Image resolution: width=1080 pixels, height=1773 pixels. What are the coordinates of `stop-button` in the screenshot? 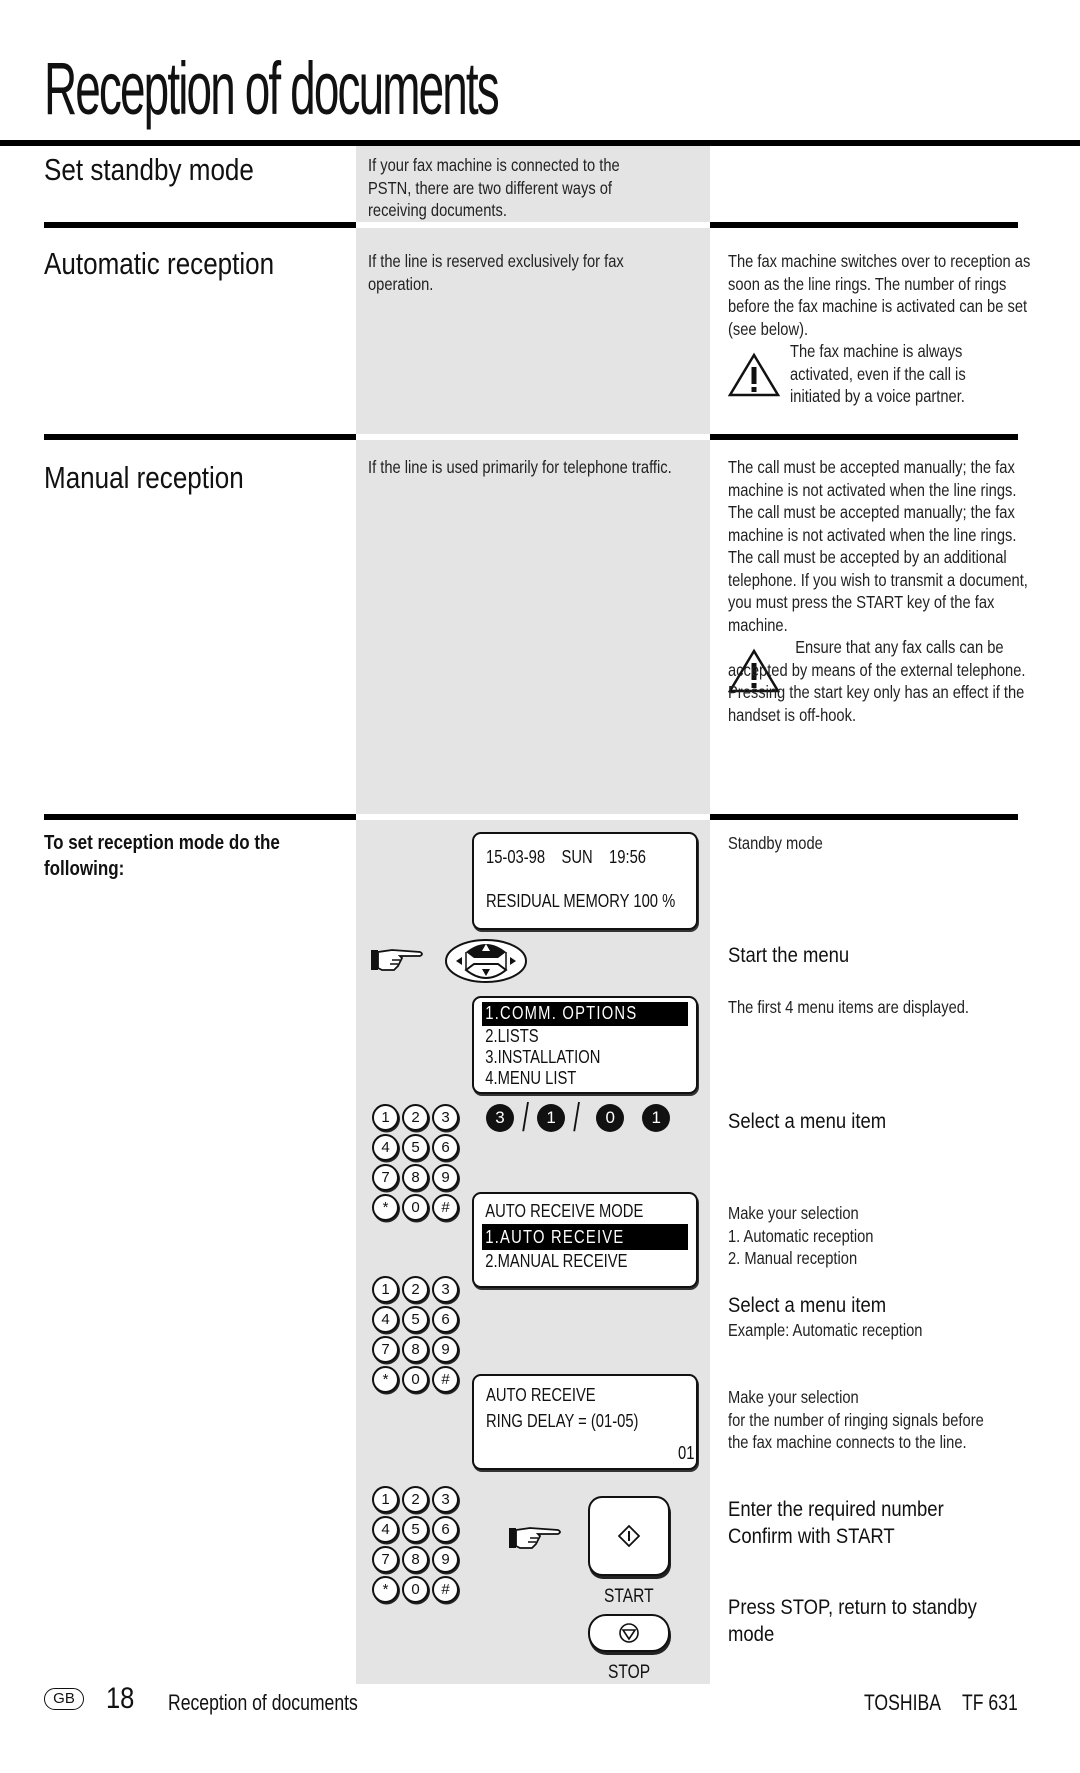 It's located at (629, 1633).